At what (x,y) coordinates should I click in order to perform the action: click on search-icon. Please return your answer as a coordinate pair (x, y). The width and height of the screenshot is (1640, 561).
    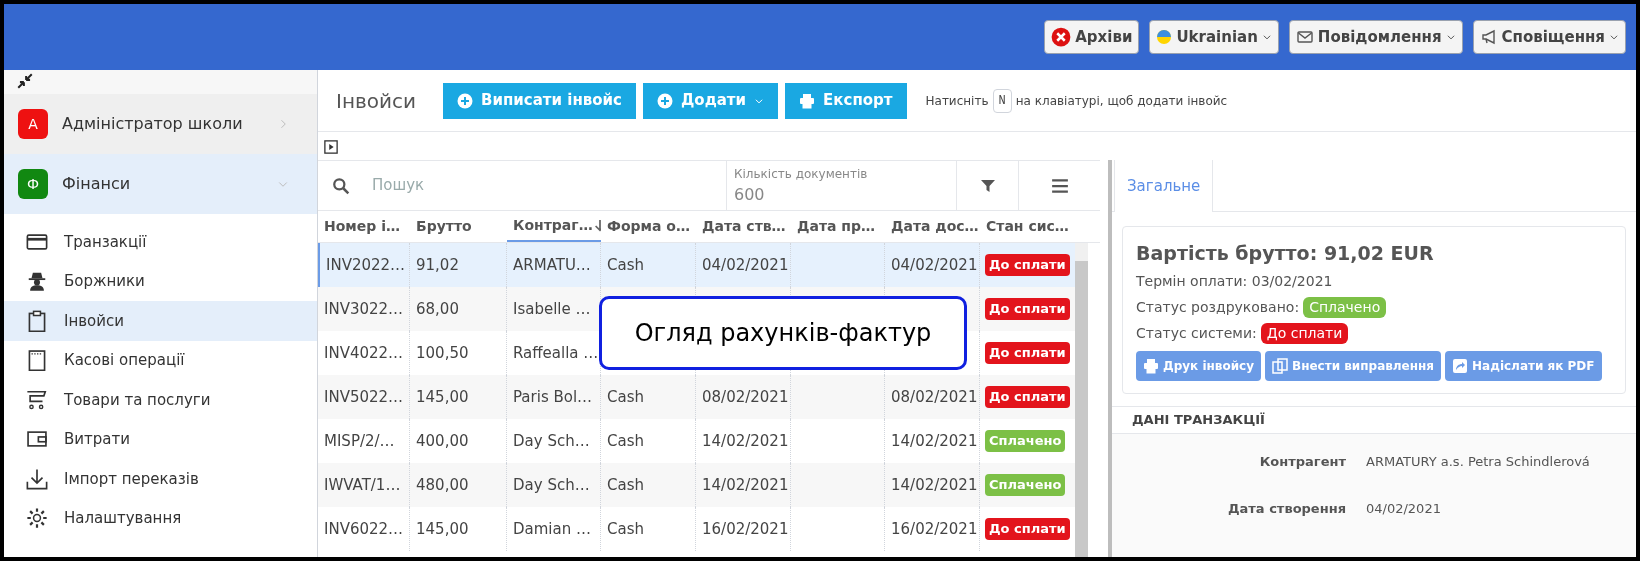
    Looking at the image, I should click on (341, 185).